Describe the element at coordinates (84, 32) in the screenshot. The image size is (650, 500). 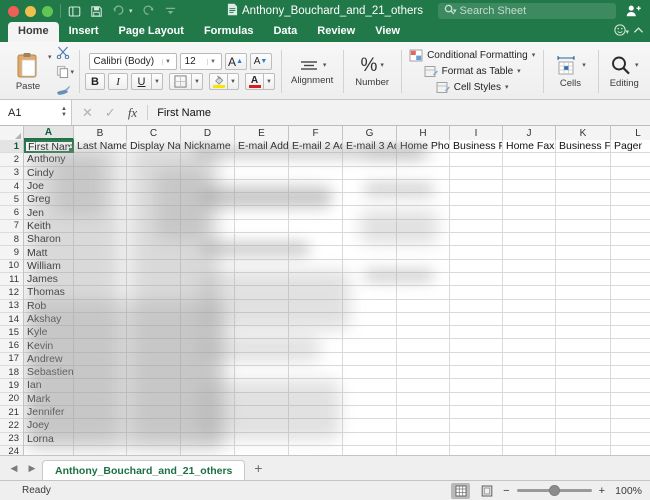
I see `tab-insert: Insert` at that location.